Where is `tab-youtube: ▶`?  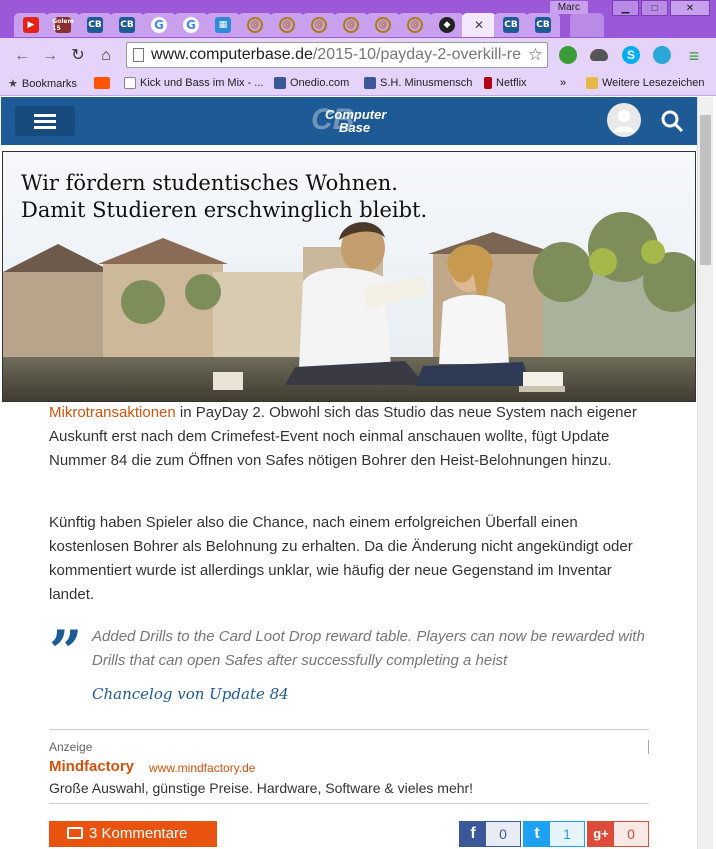 tab-youtube: ▶ is located at coordinates (31, 25).